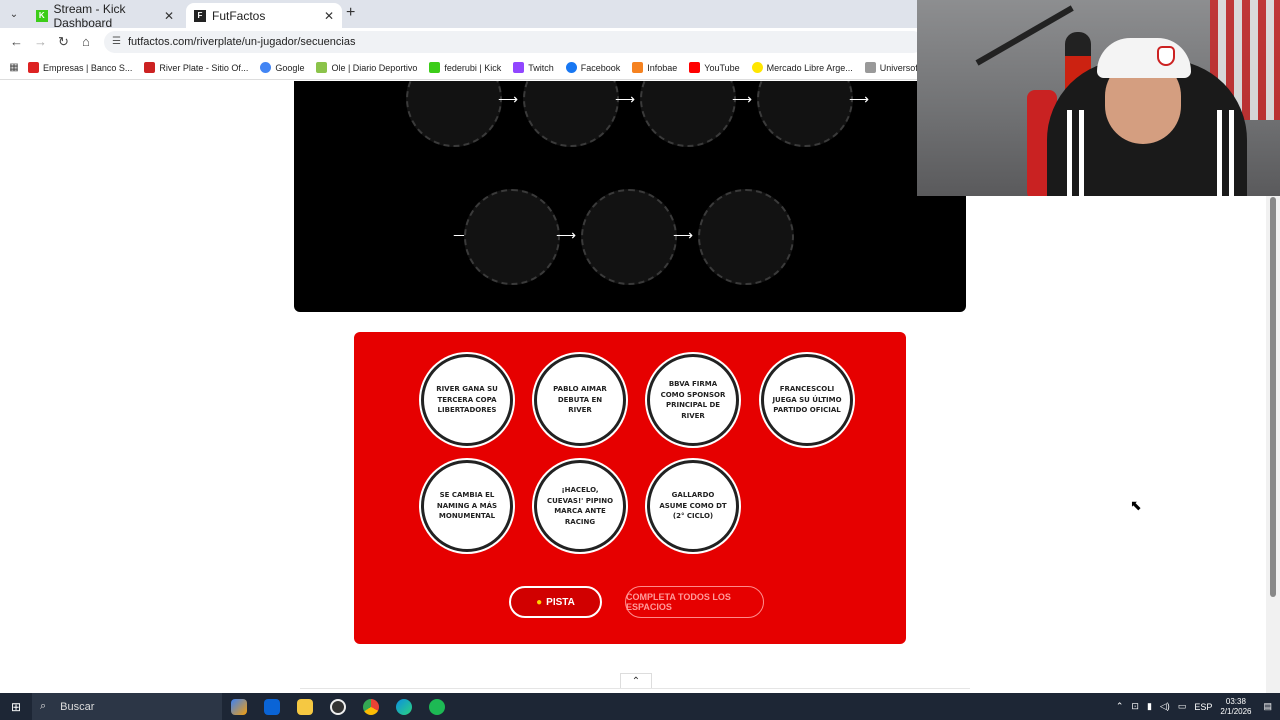 The image size is (1280, 720). I want to click on outlook-icon, so click(271, 706).